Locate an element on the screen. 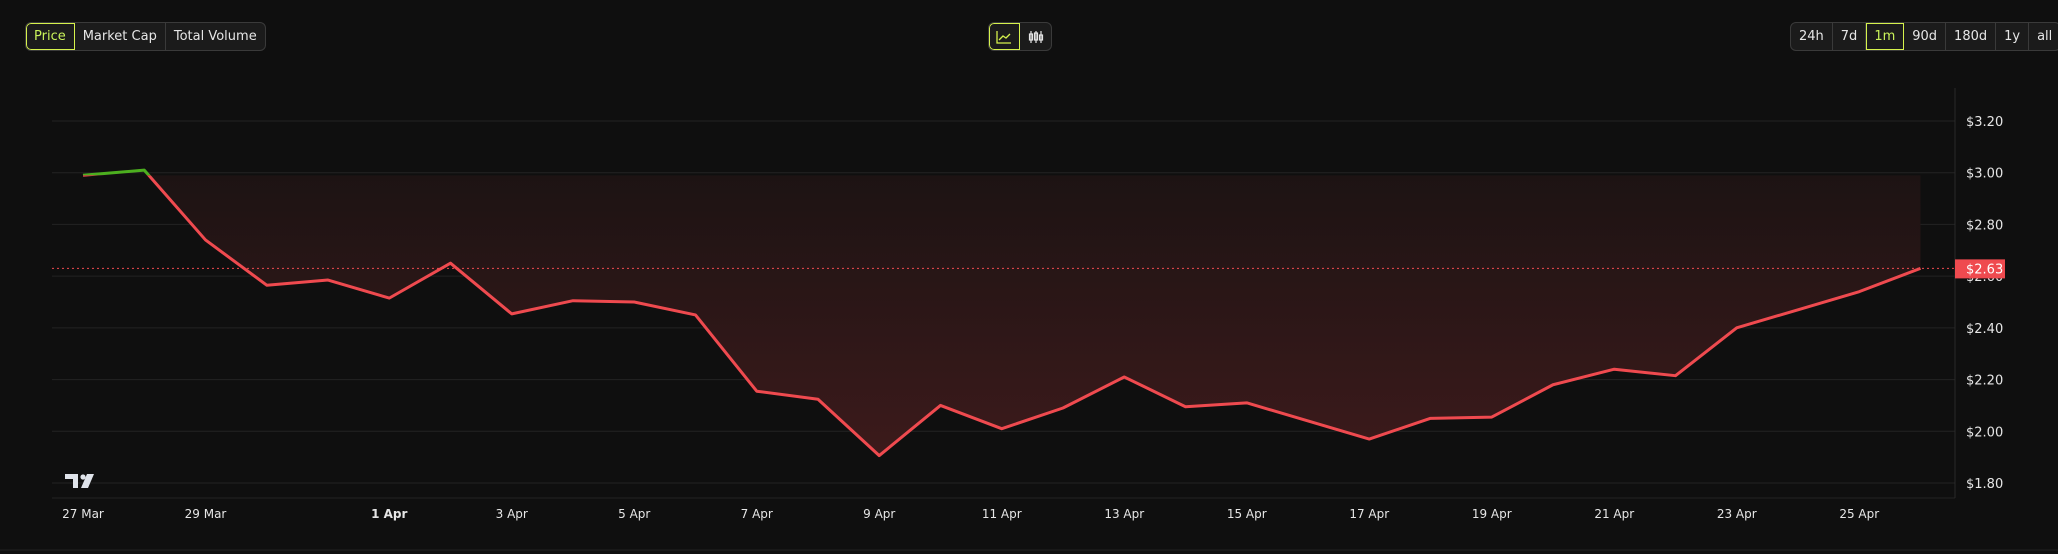 The height and width of the screenshot is (554, 2058). range-1y: 1y is located at coordinates (2013, 36).